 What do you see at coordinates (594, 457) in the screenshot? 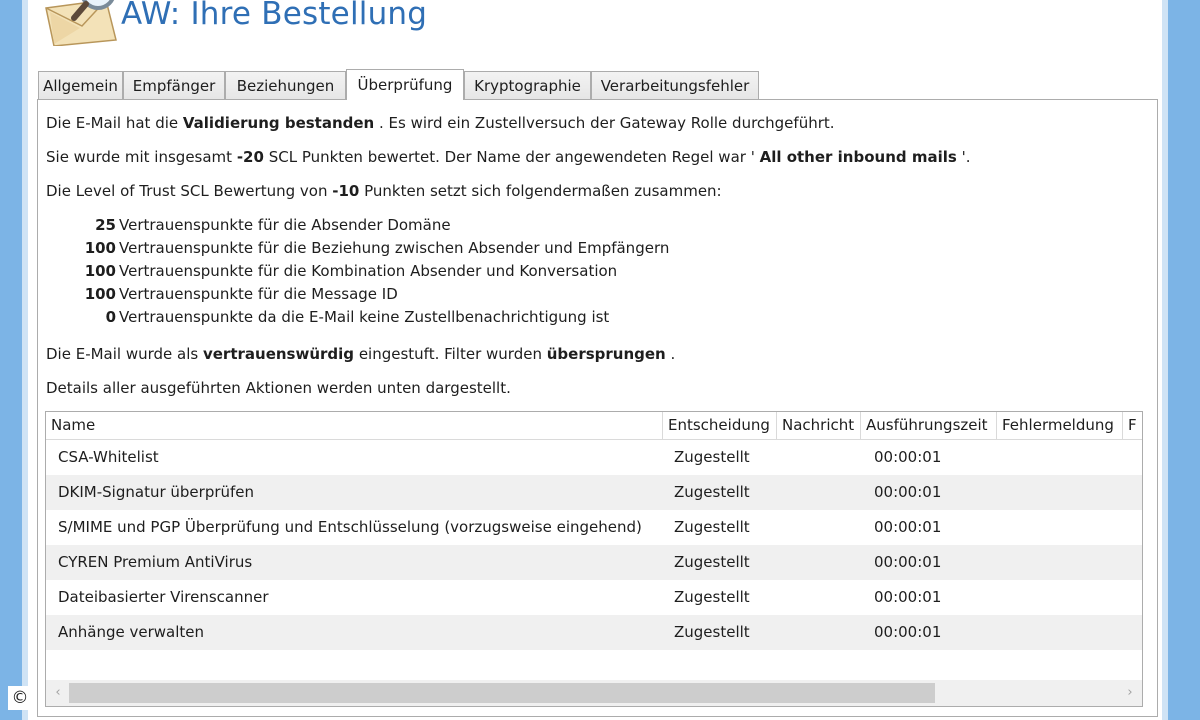
I see `table-row: CSA-Whitelist Zugestellt 00:00:01` at bounding box center [594, 457].